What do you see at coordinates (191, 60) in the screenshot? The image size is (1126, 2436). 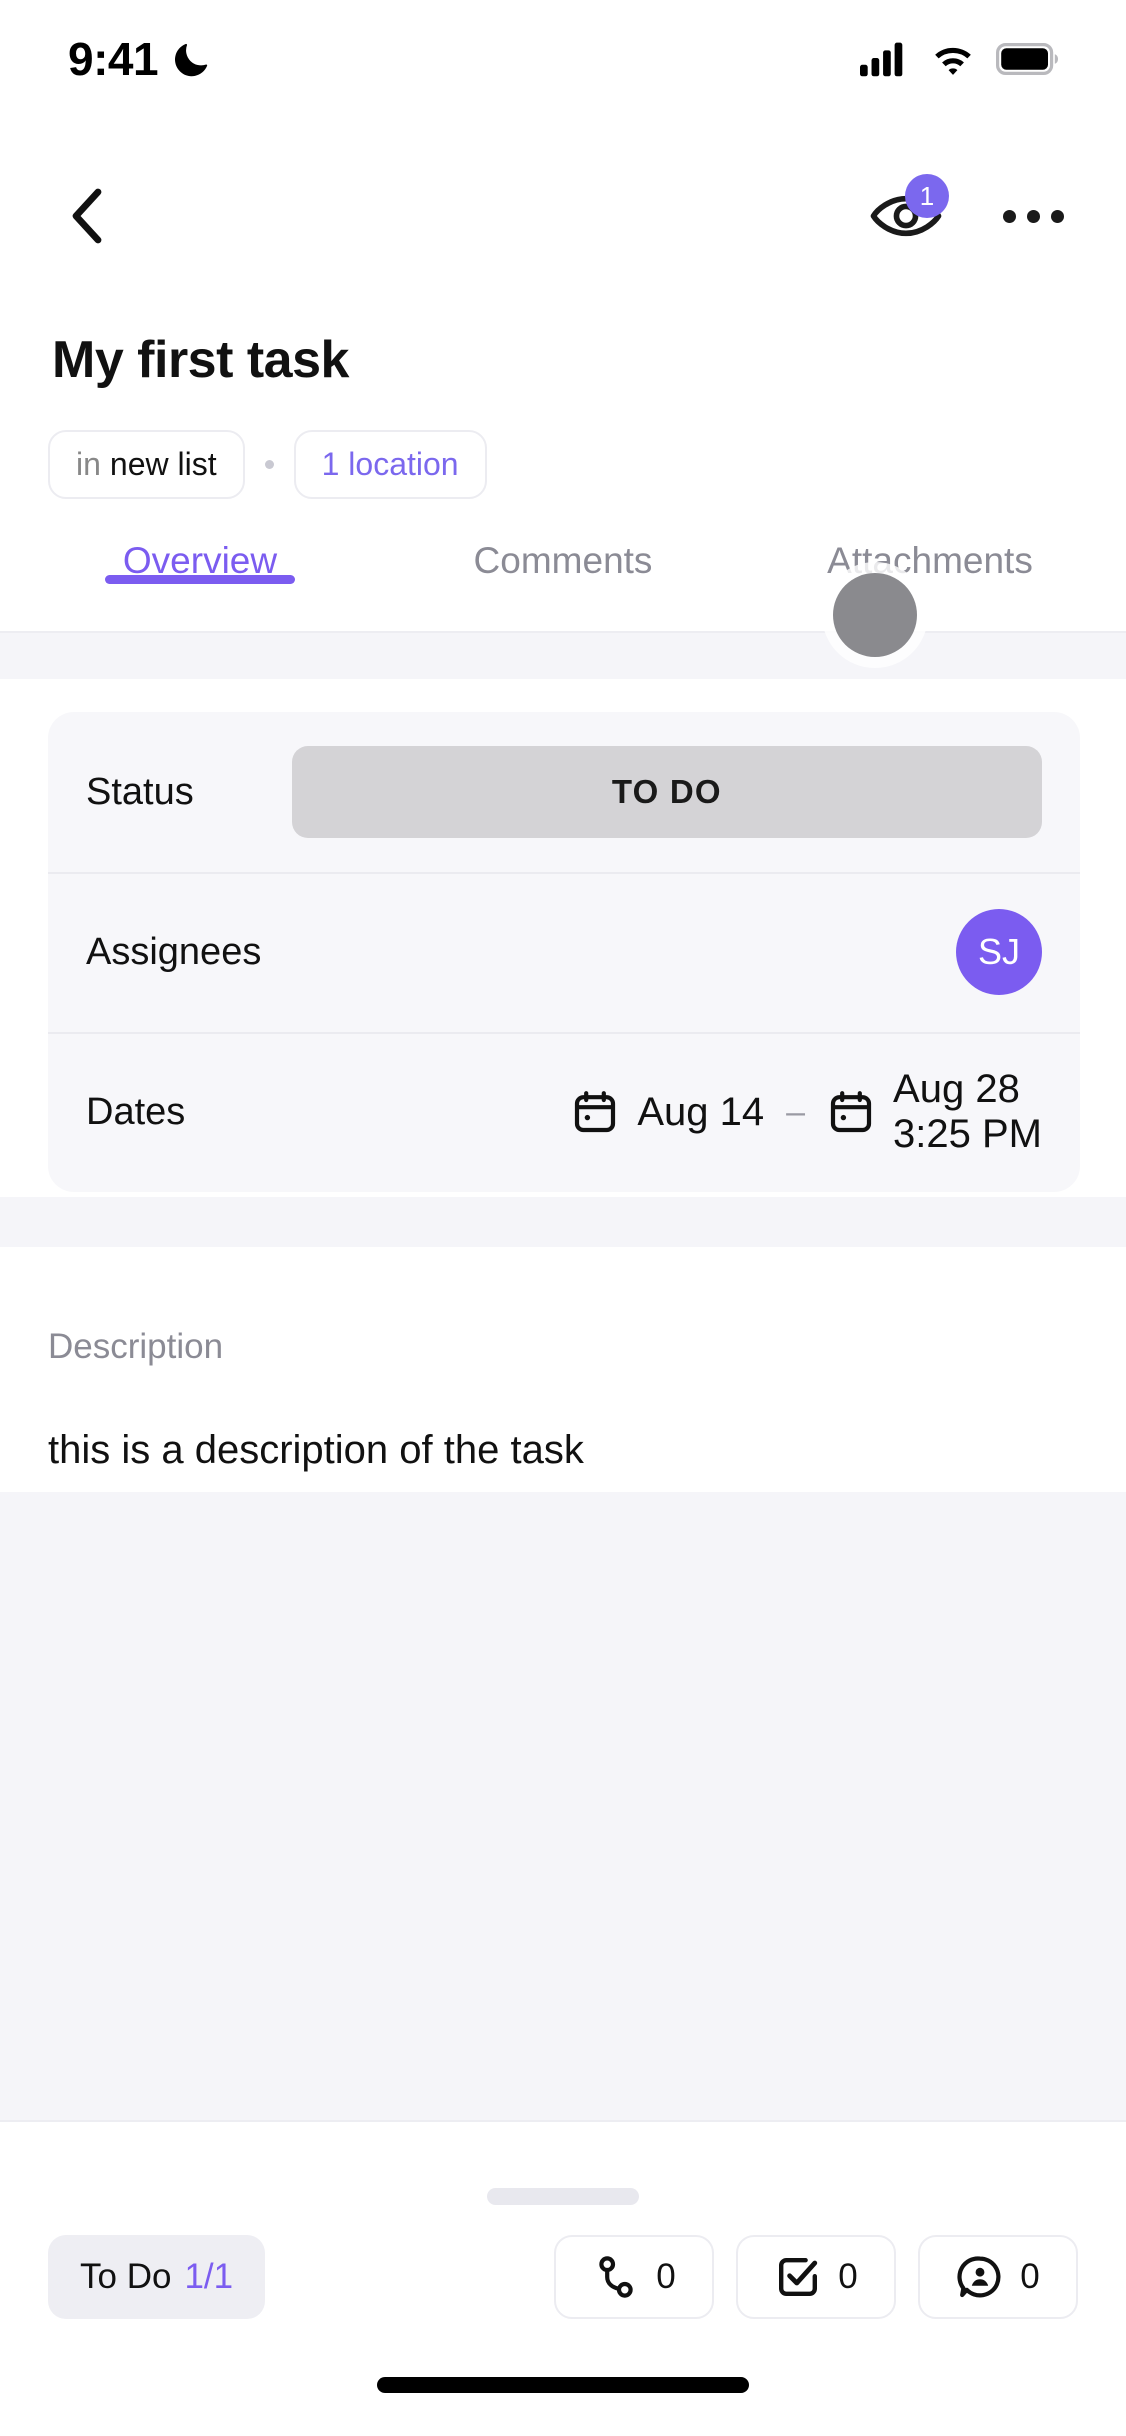 I see `moon-icon` at bounding box center [191, 60].